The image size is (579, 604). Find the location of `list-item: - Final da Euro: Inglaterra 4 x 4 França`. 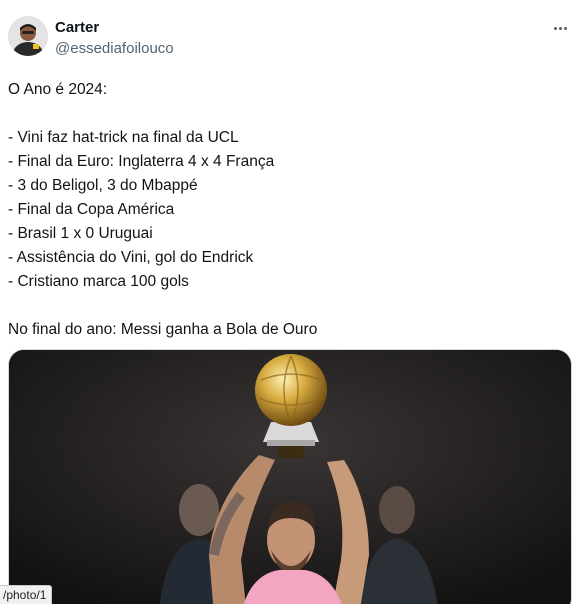

list-item: - Final da Euro: Inglaterra 4 x 4 França is located at coordinates (141, 161).